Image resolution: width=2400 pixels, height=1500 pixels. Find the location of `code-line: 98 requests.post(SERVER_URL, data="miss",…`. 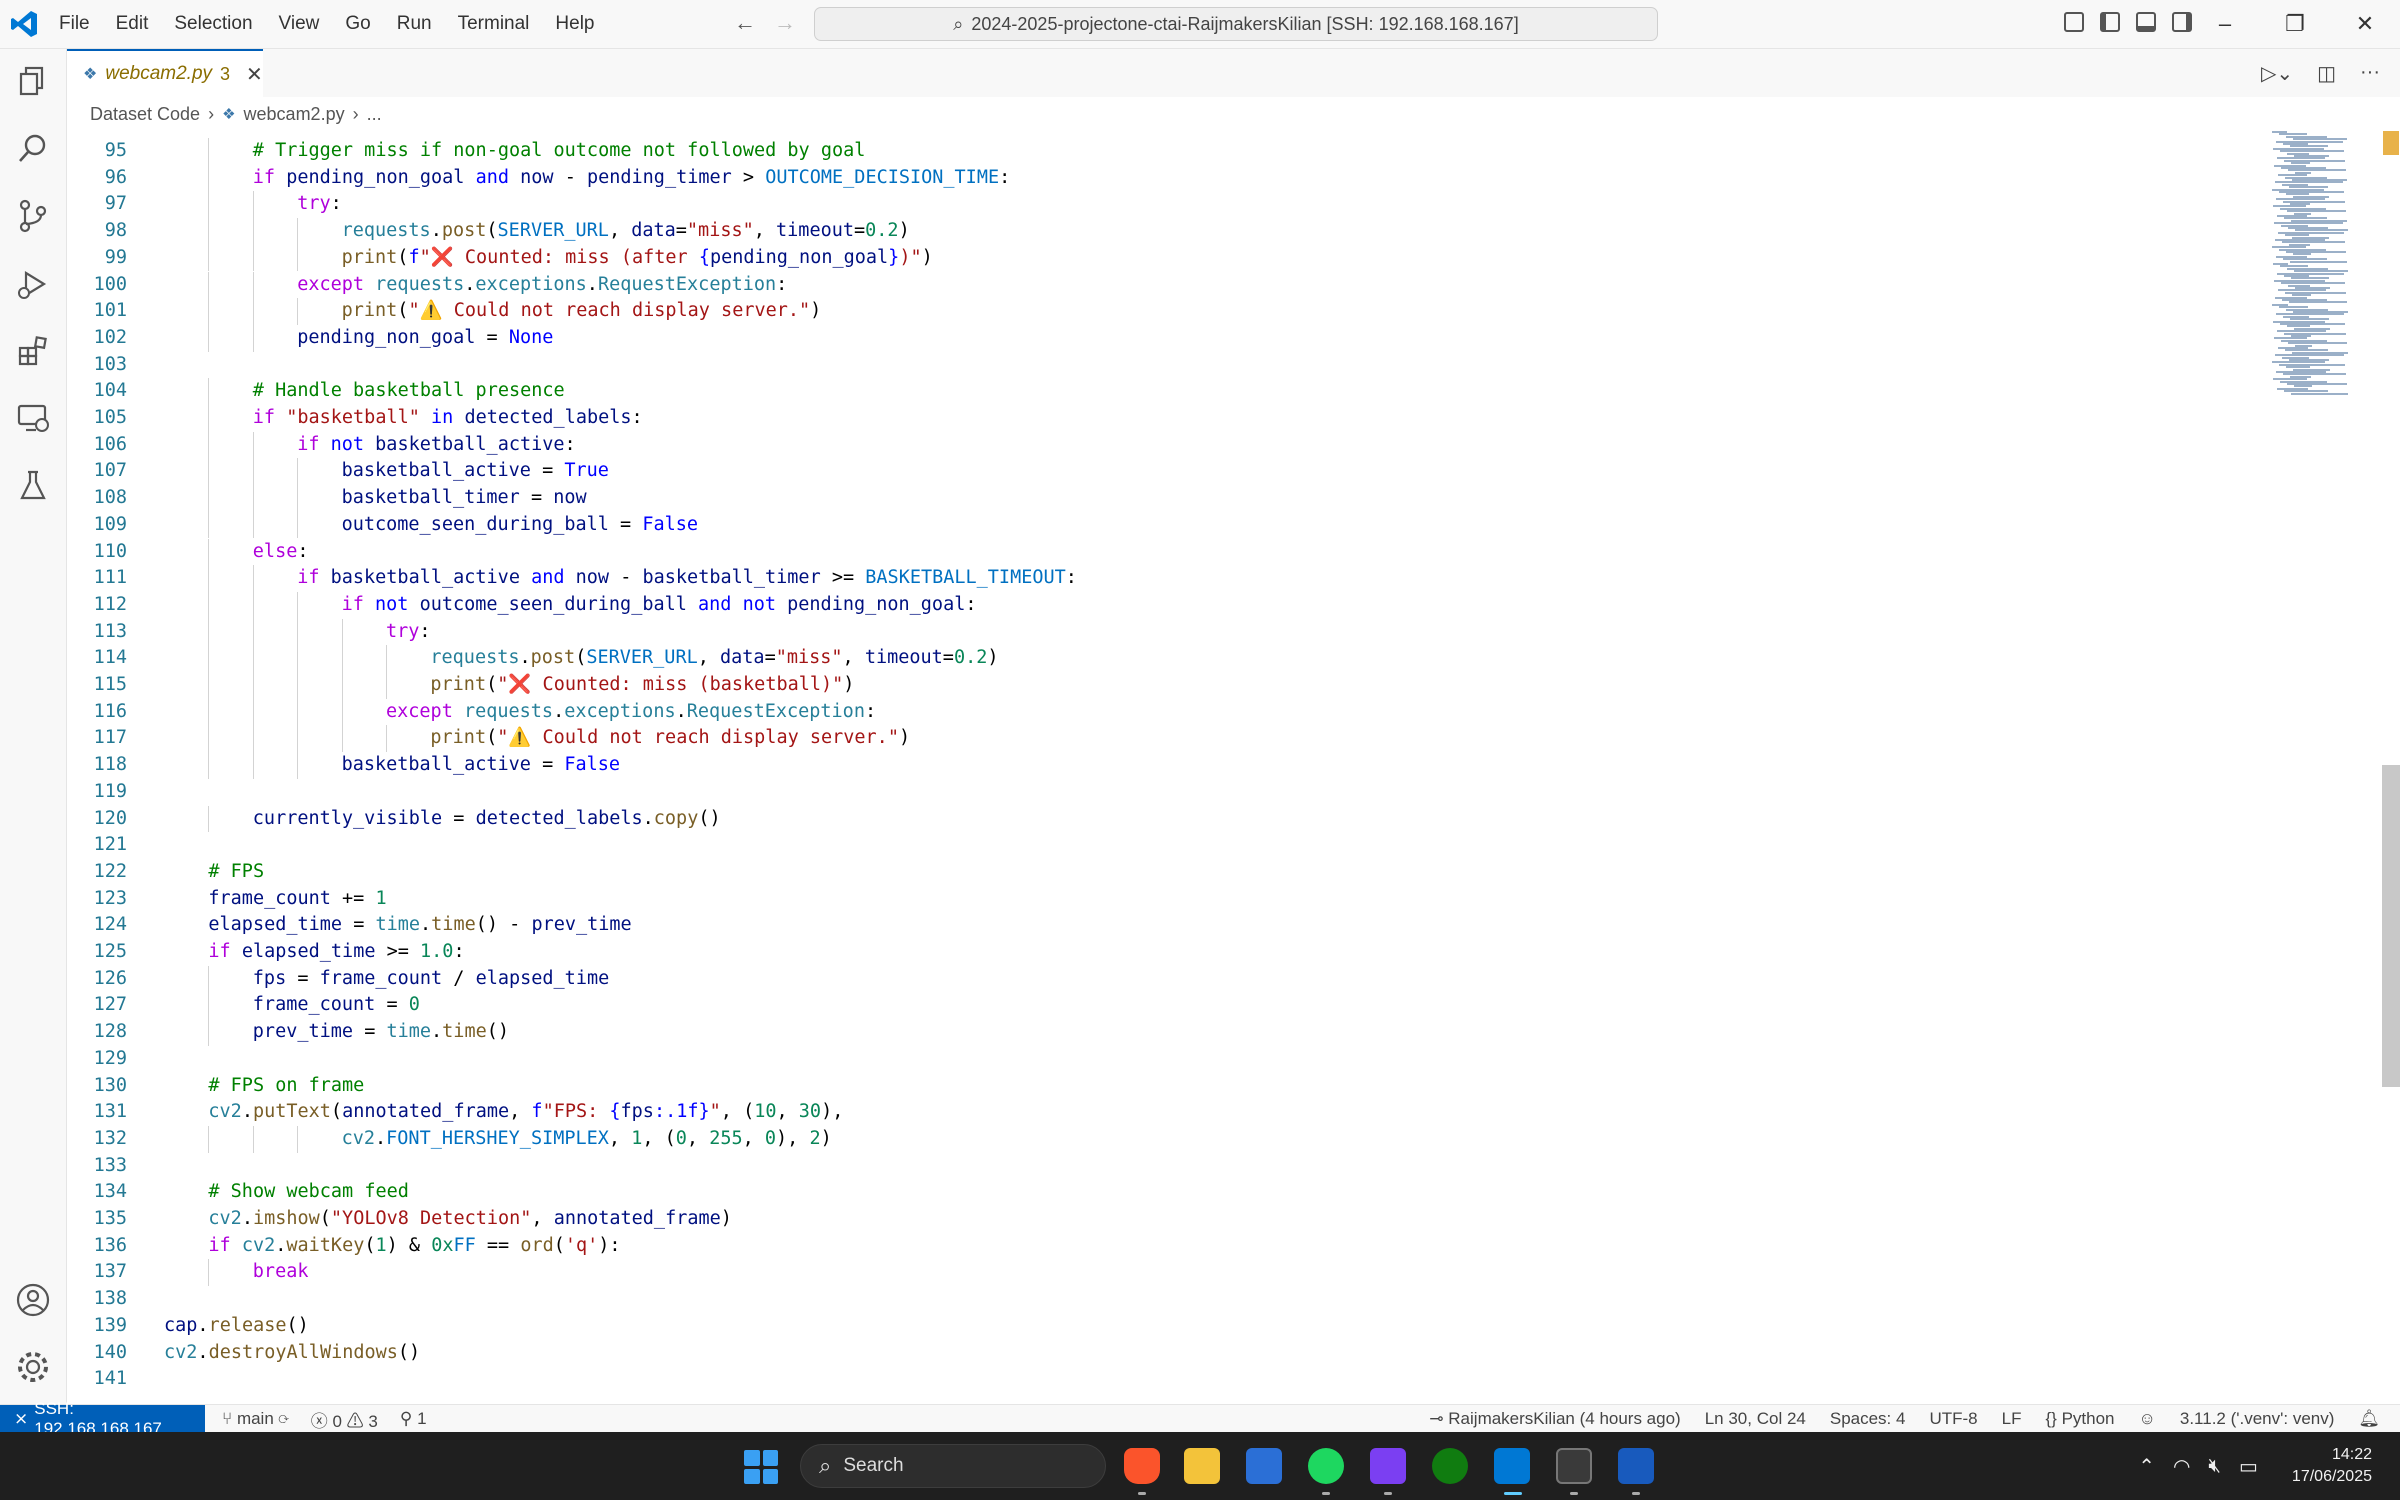

code-line: 98 requests.post(SERVER_URL, data="miss",… is located at coordinates (1167, 231).